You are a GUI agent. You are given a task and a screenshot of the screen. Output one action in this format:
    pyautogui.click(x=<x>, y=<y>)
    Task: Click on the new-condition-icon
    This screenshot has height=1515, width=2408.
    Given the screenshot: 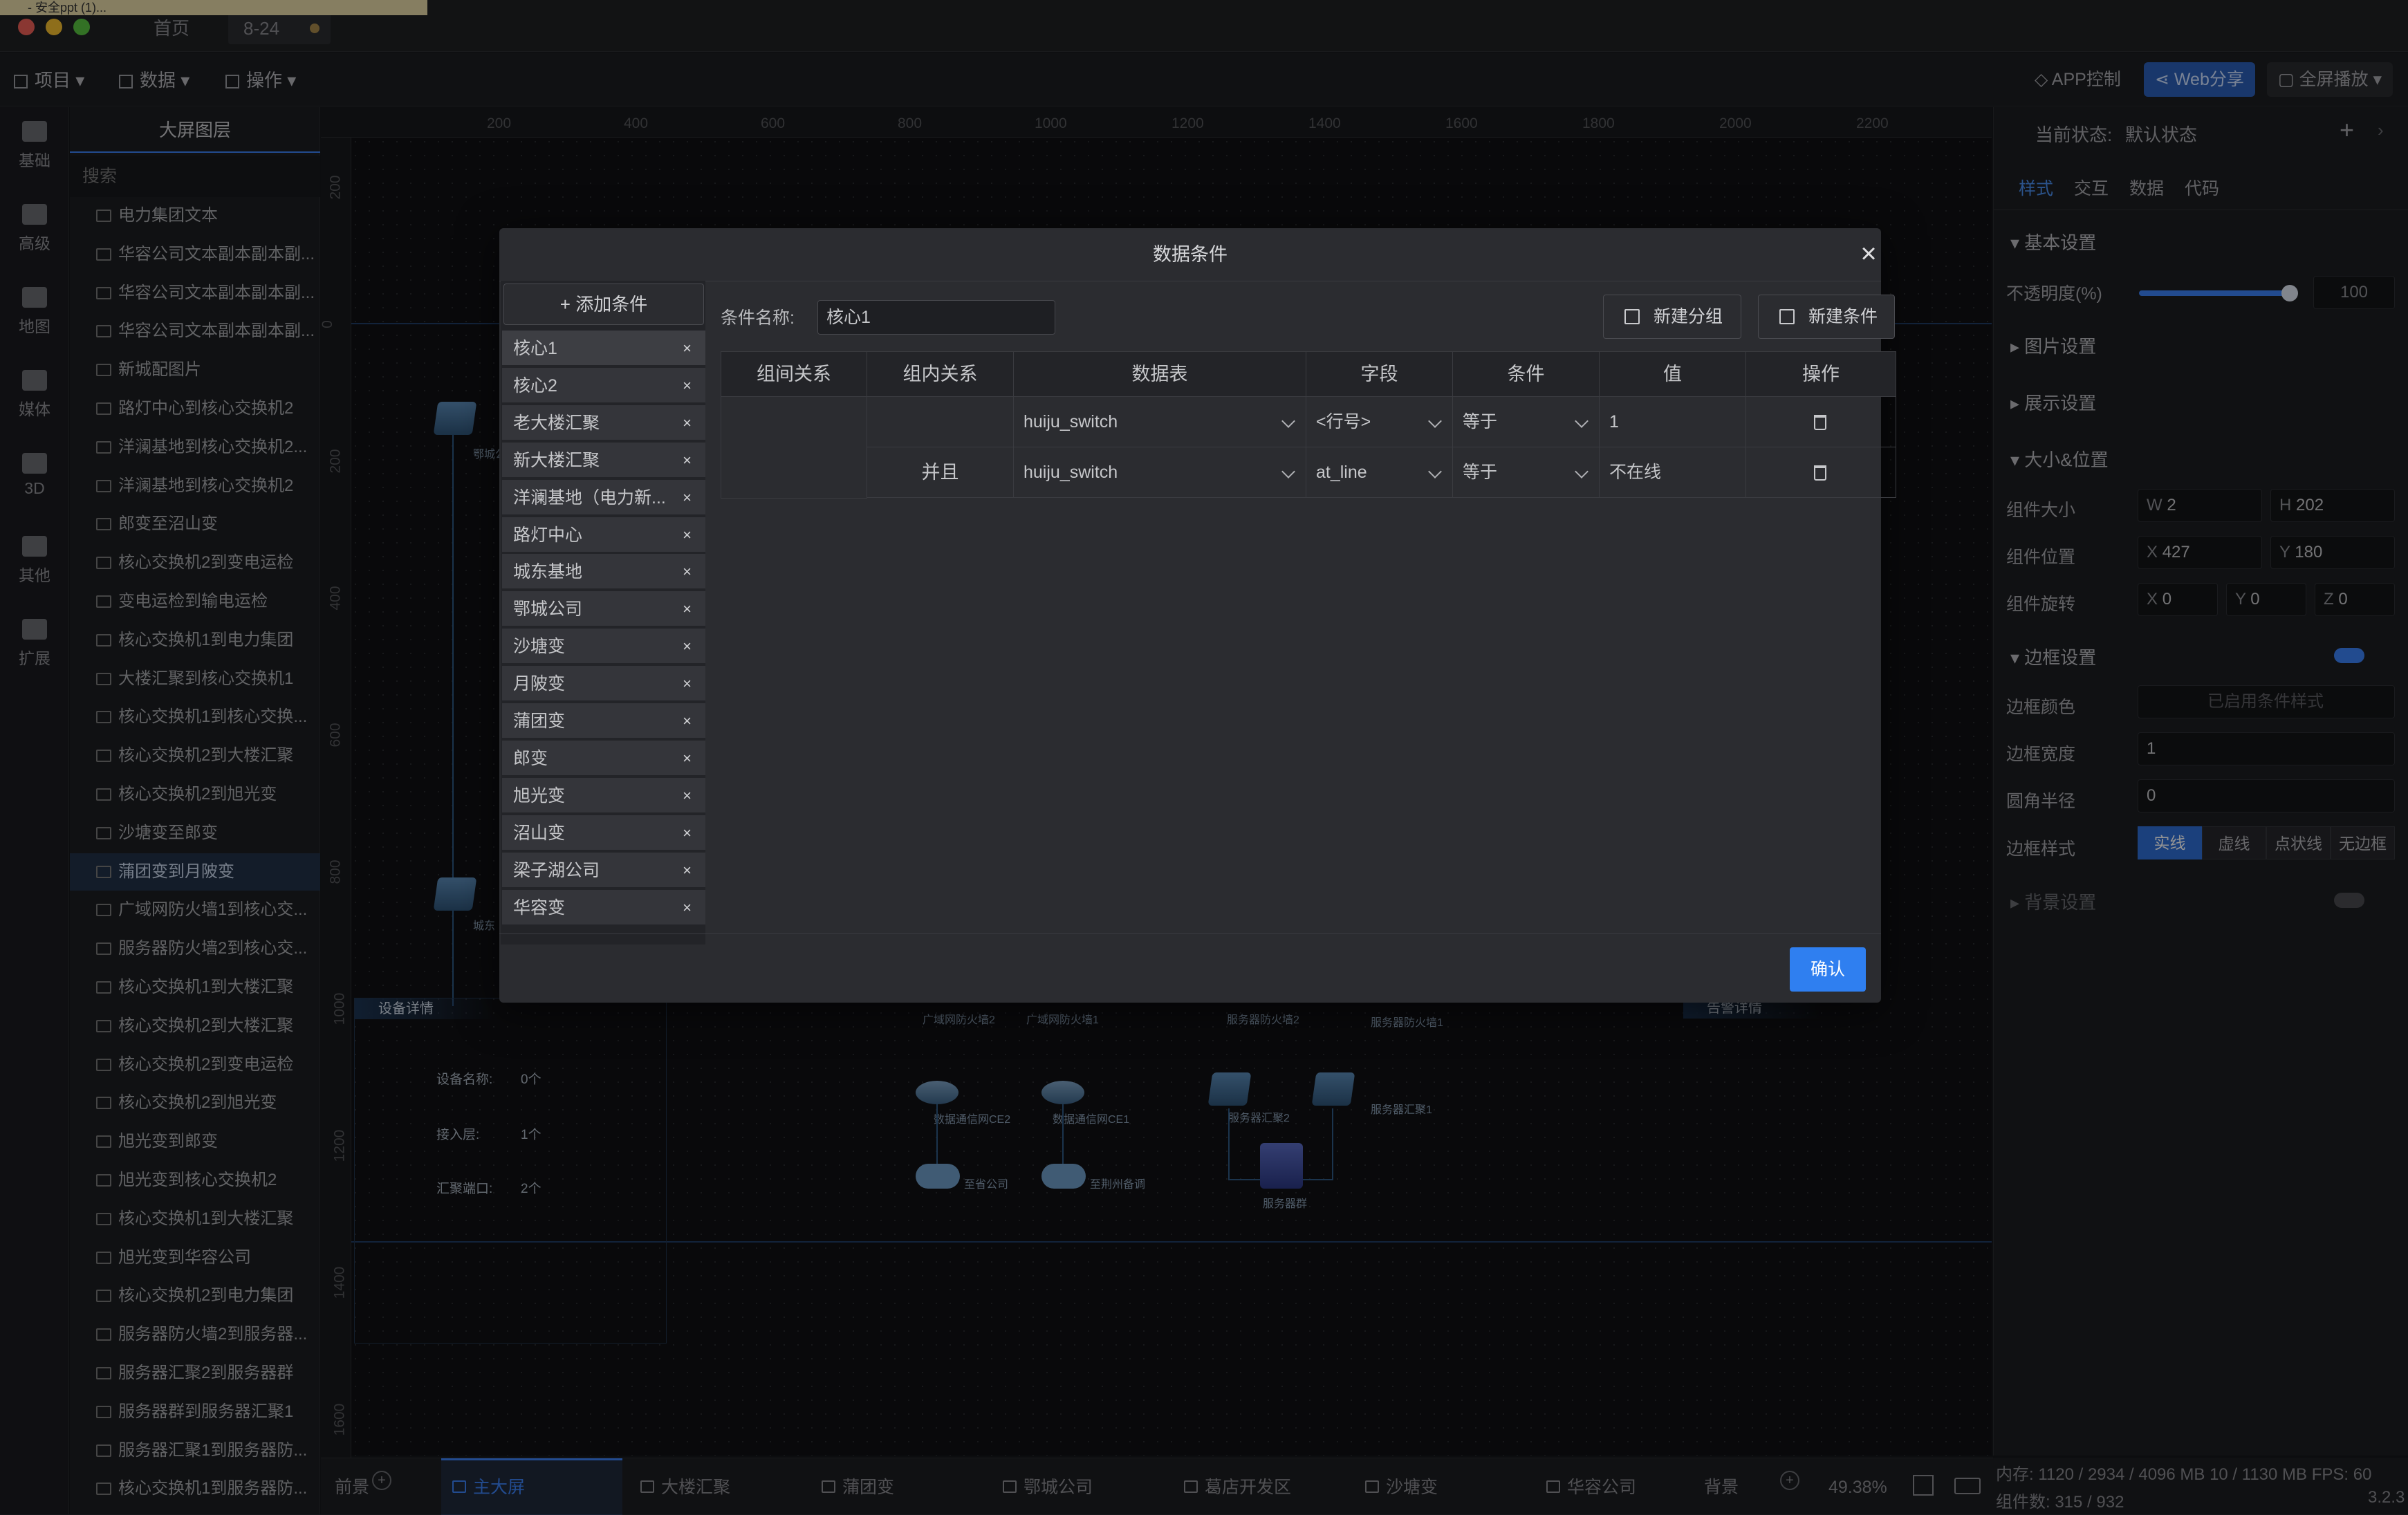 What is the action you would take?
    pyautogui.click(x=1787, y=316)
    